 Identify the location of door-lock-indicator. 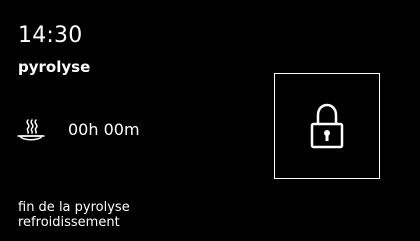
(327, 126).